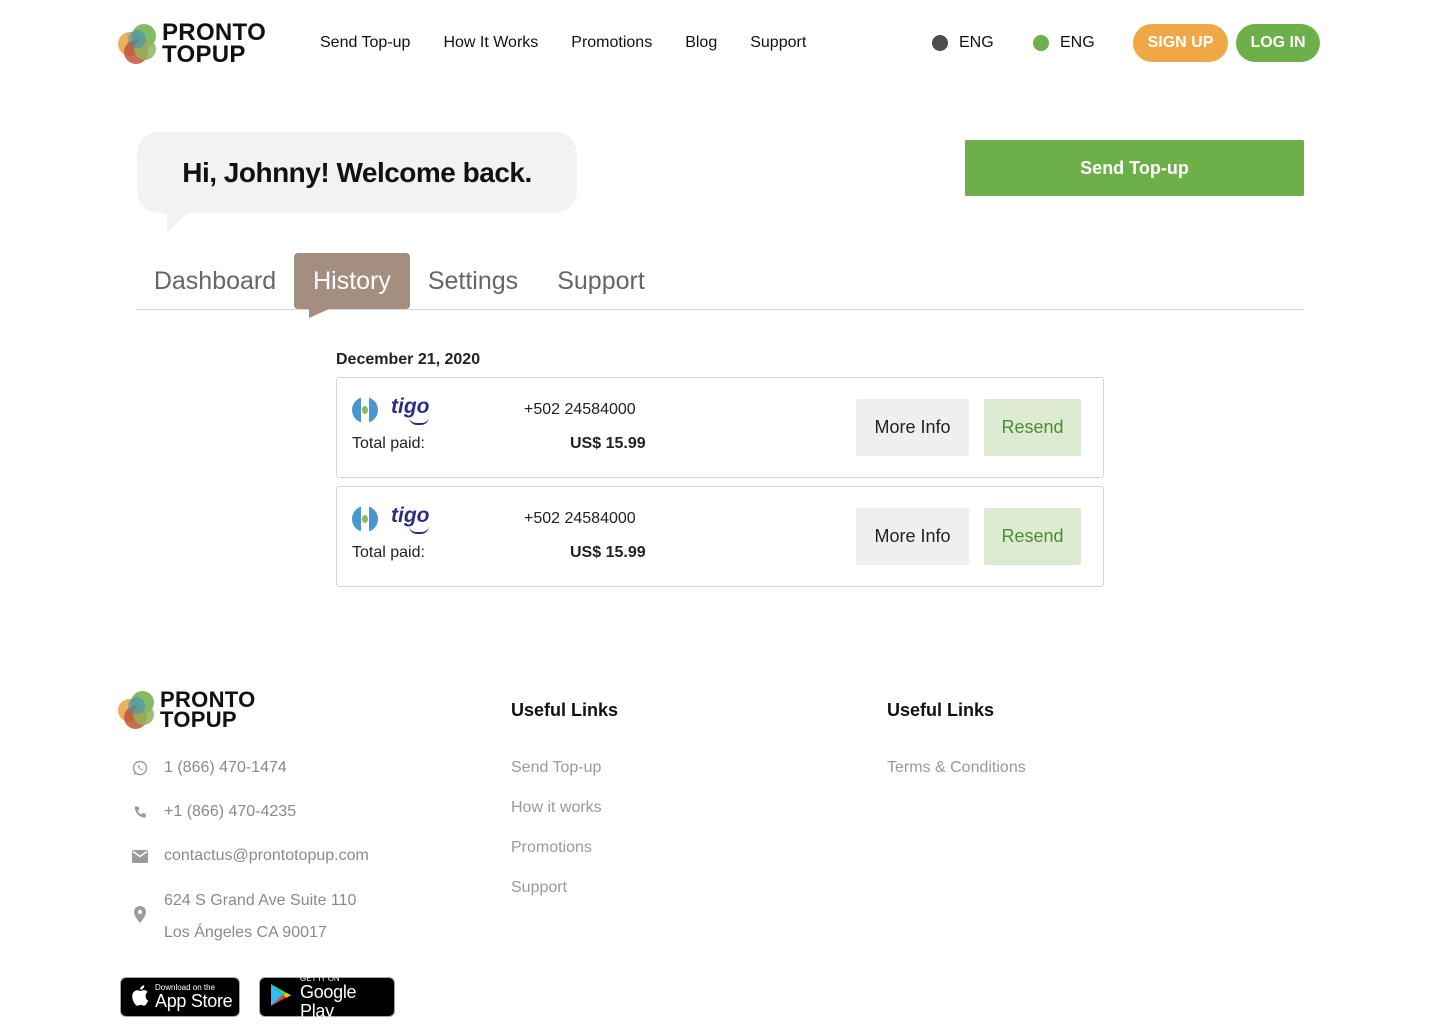 The height and width of the screenshot is (1036, 1440). I want to click on contact-email-text: contactus@prontotopup.com, so click(266, 855).